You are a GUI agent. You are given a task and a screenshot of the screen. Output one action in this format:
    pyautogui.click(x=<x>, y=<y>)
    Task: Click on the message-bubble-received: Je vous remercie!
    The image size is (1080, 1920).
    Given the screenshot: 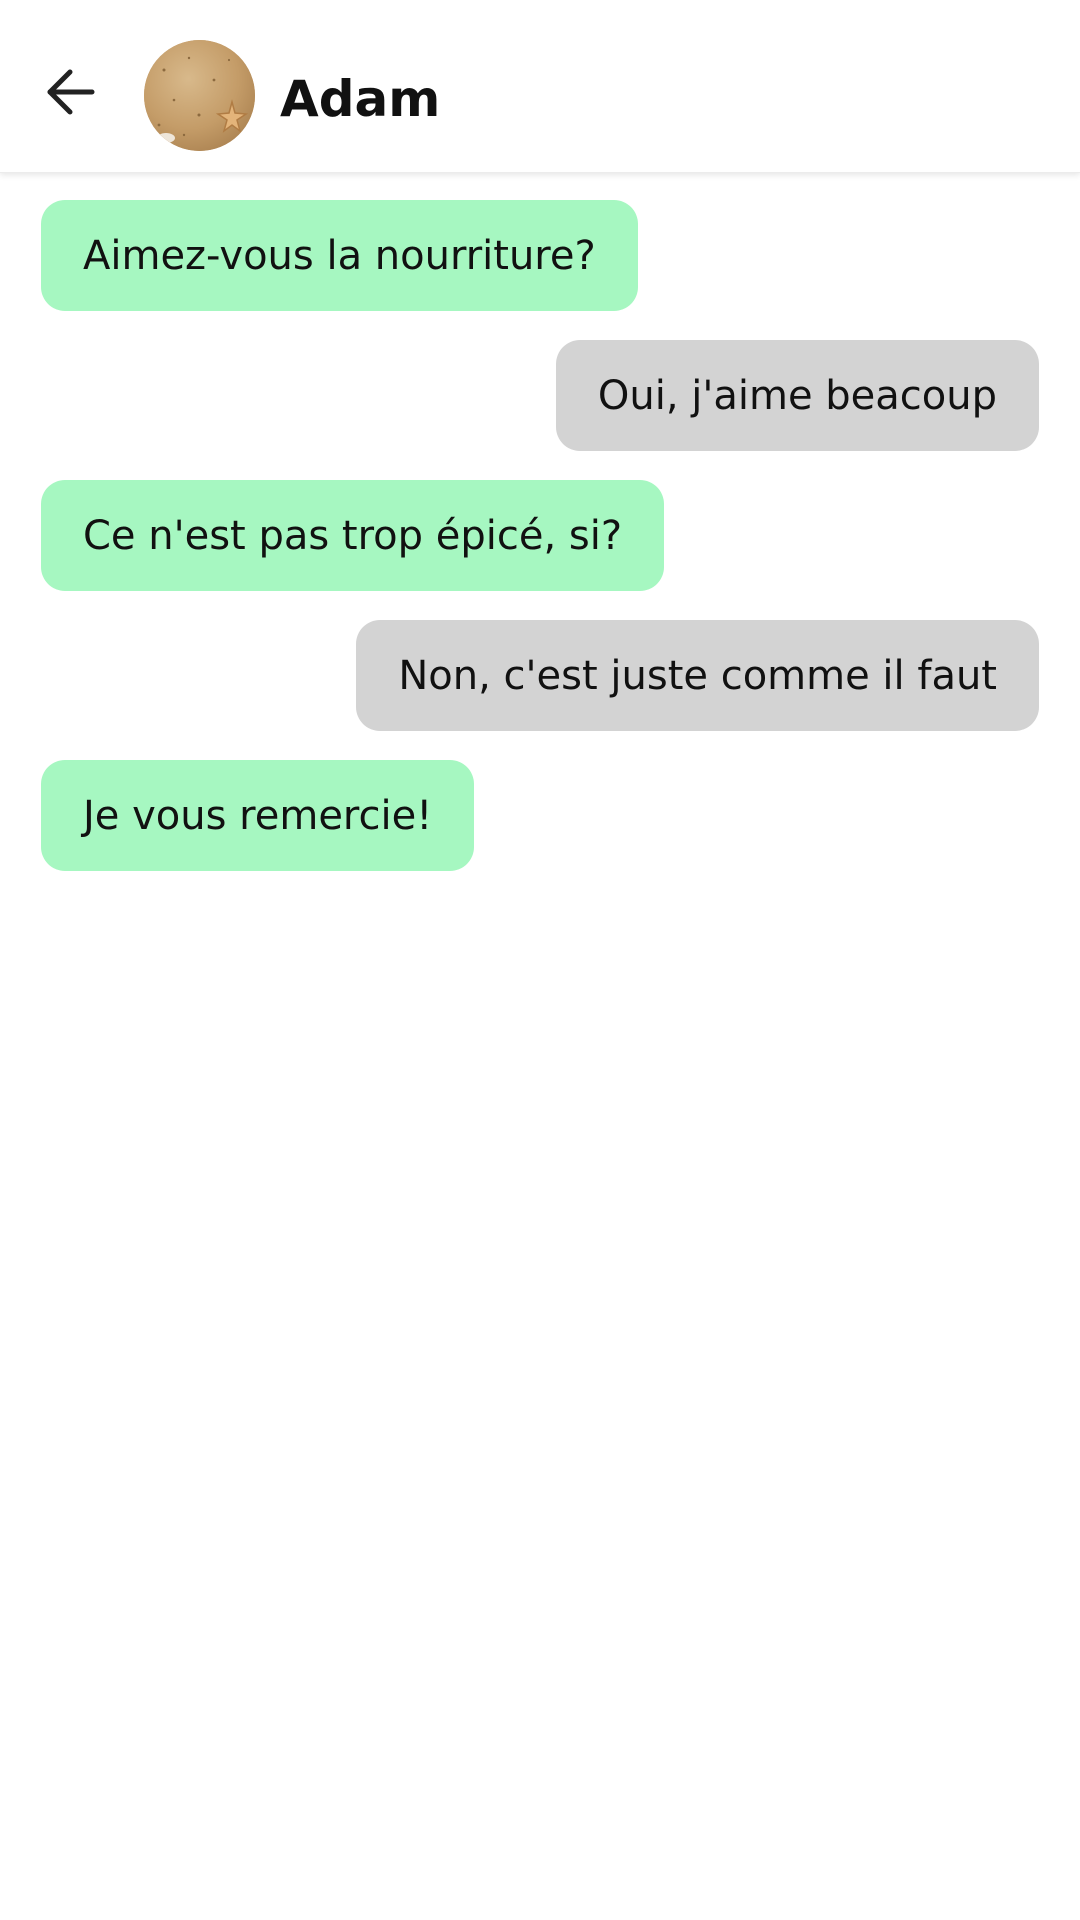 What is the action you would take?
    pyautogui.click(x=258, y=815)
    